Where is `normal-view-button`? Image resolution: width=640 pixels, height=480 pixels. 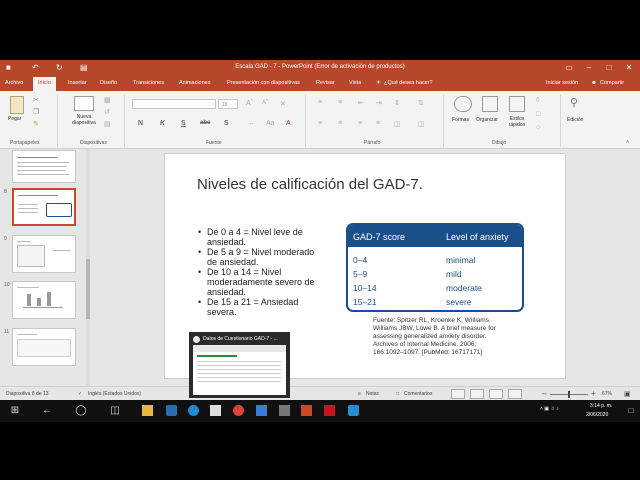
normal-view-button is located at coordinates (458, 394).